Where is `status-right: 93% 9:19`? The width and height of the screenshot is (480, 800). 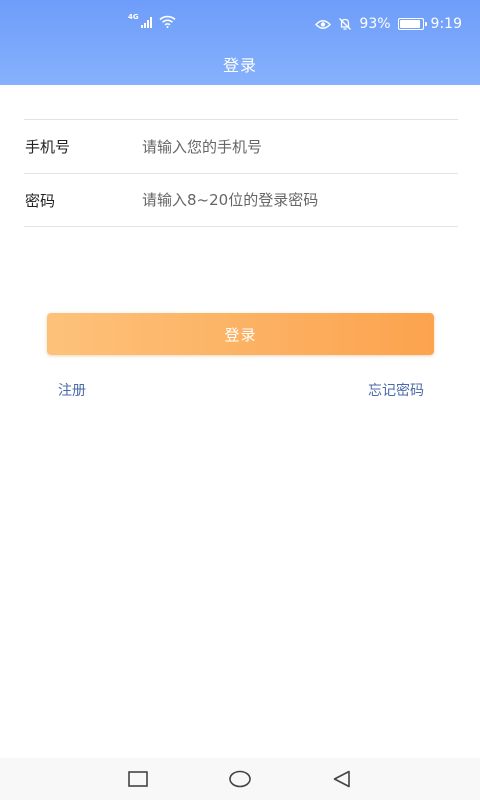 status-right: 93% 9:19 is located at coordinates (388, 24).